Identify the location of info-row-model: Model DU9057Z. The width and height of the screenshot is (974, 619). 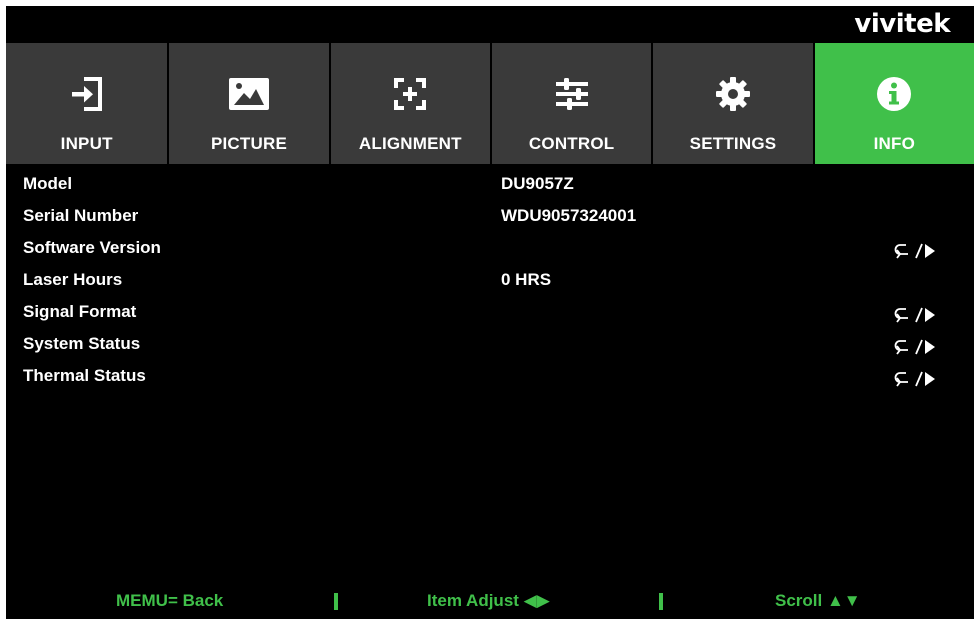
(490, 186).